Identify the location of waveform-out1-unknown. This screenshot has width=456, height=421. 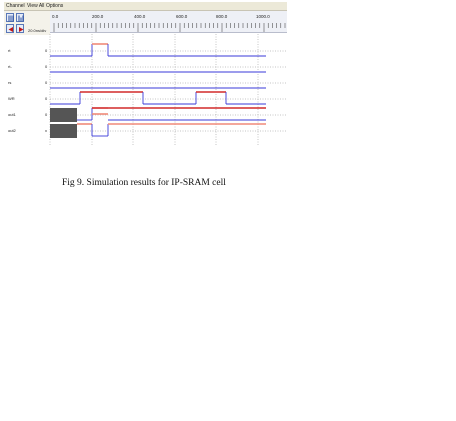
(63, 115).